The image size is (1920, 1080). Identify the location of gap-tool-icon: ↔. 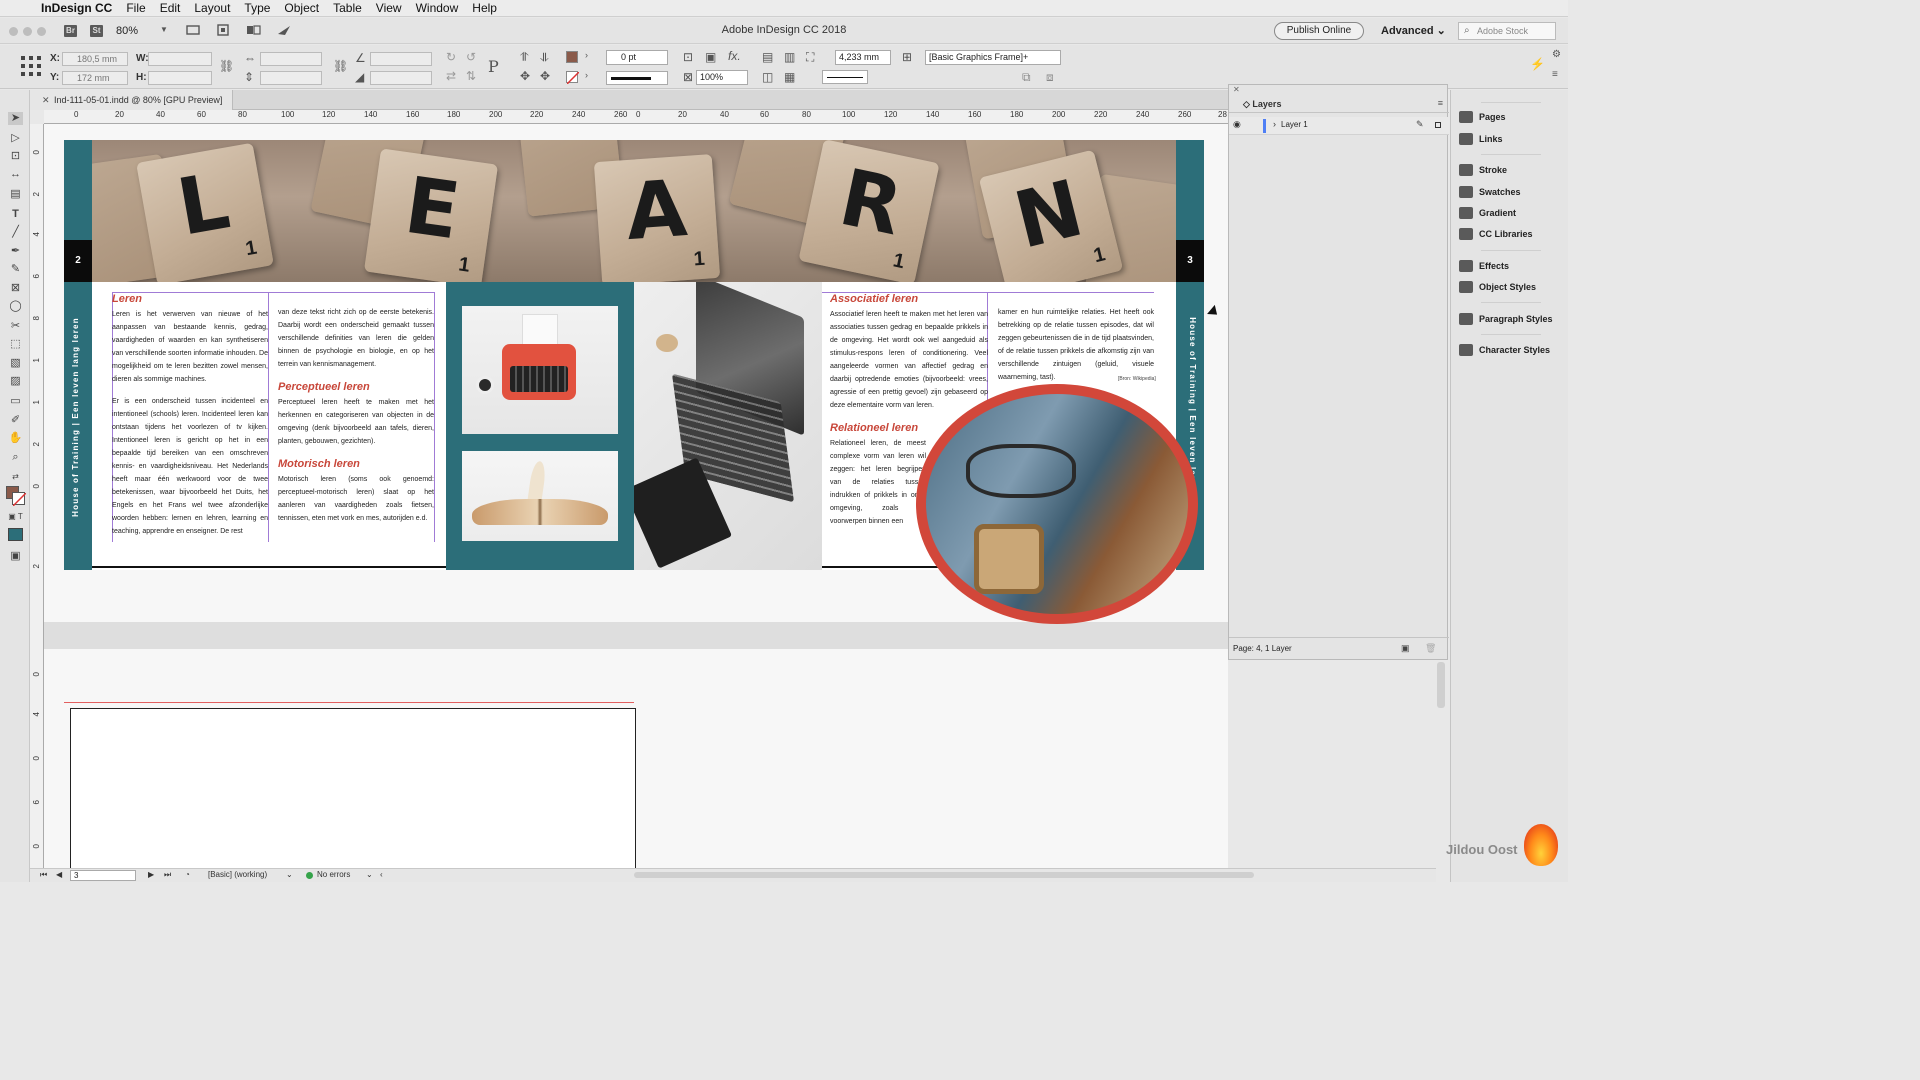
(15, 174).